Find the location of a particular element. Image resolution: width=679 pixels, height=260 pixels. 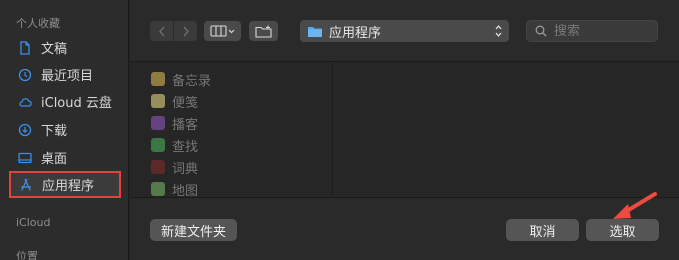

sidebar-item-label: 下载 is located at coordinates (54, 131).